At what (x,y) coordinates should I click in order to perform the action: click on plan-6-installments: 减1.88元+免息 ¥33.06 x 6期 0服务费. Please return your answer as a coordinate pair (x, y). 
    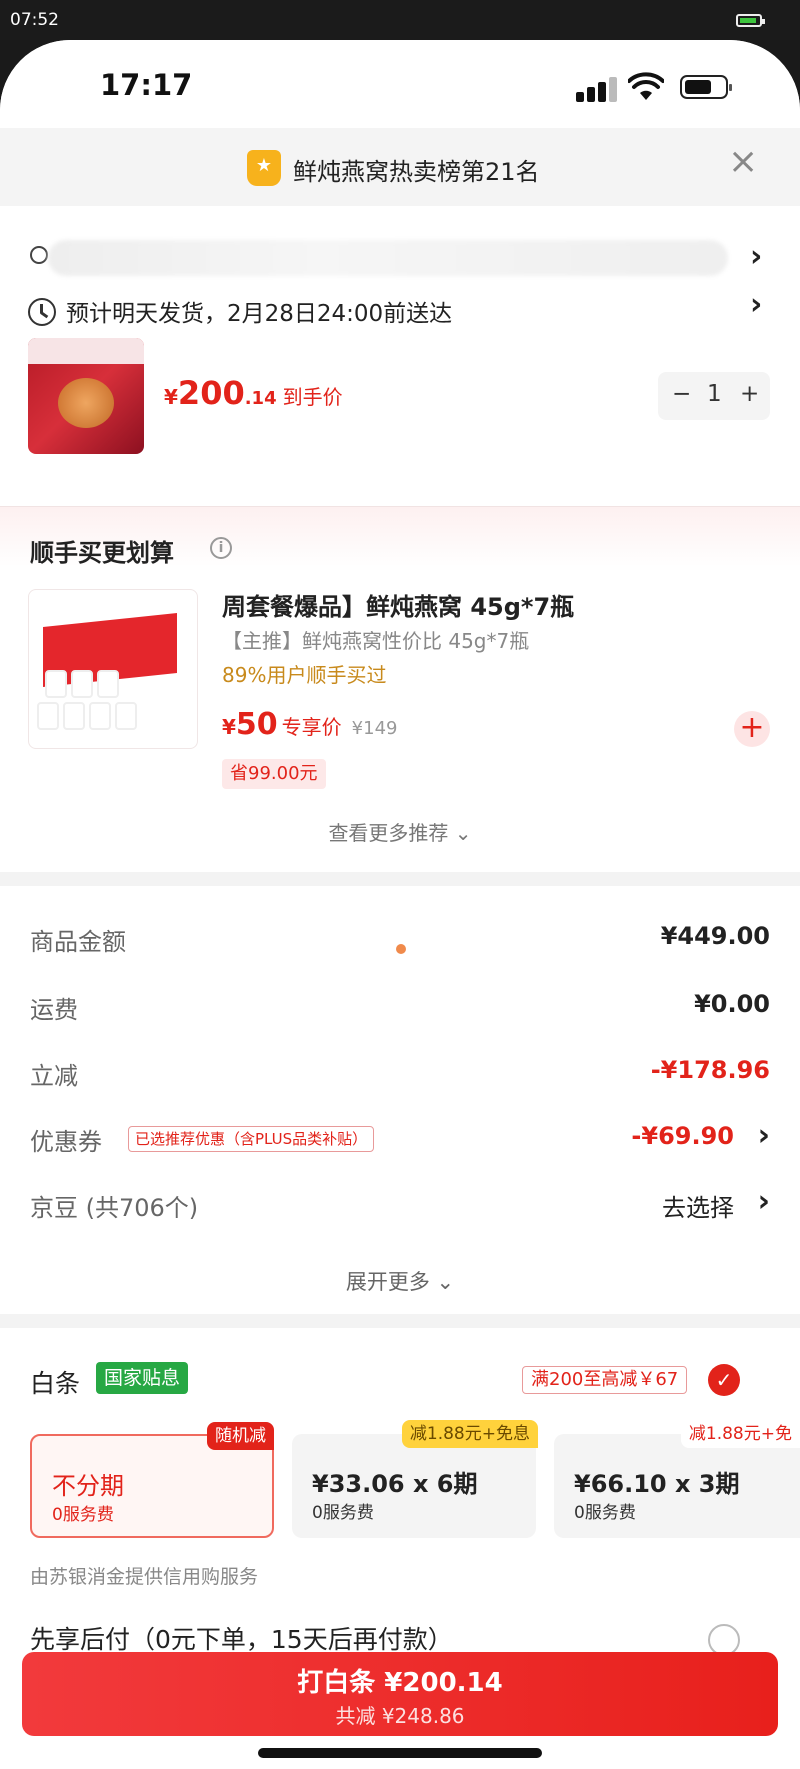
    Looking at the image, I should click on (415, 1479).